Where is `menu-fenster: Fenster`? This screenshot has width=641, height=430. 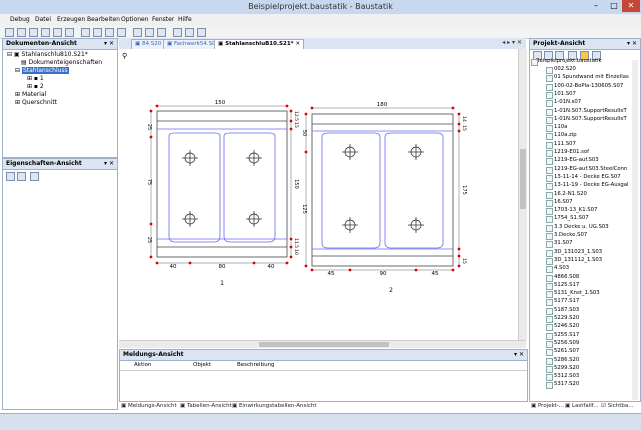 menu-fenster: Fenster is located at coordinates (163, 19).